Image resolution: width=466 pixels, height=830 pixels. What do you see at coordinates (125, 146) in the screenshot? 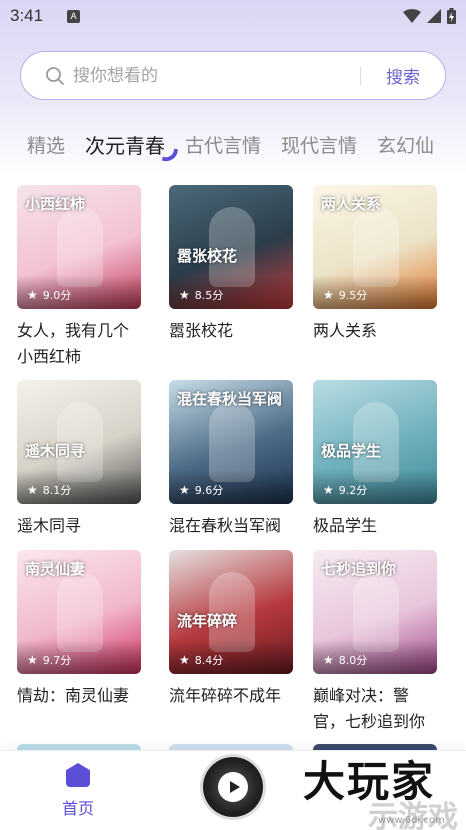
I see `tab-youth-label: 次元青春` at bounding box center [125, 146].